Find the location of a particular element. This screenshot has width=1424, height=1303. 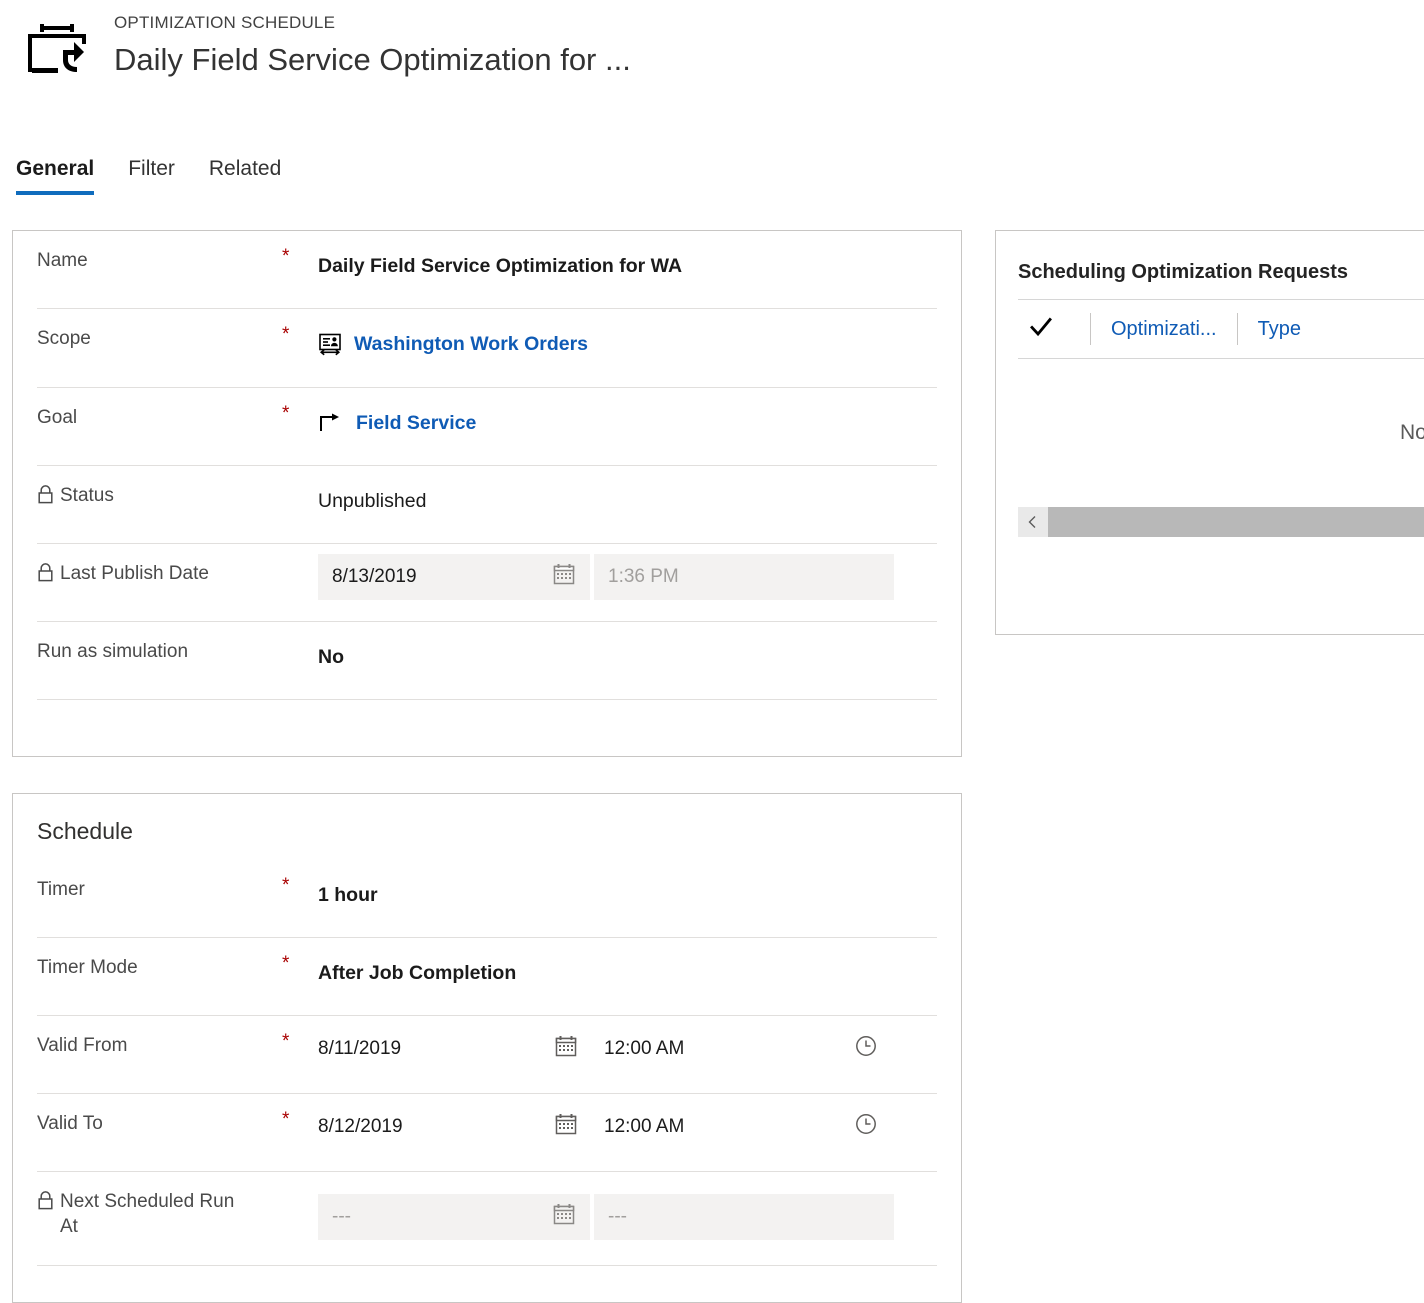

panel-title: Scheduling Optimization Requests is located at coordinates (1183, 272).